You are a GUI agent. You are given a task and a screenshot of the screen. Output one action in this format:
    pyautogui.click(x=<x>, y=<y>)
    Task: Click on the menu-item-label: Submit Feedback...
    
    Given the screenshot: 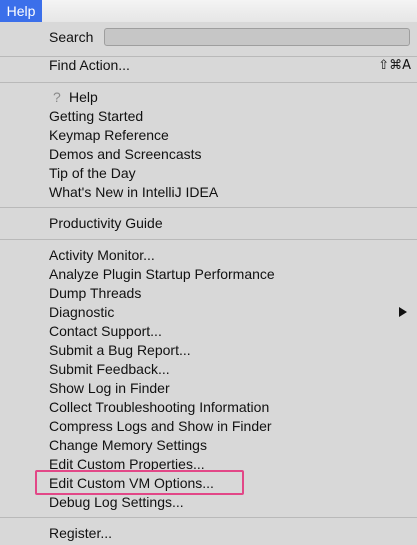 What is the action you would take?
    pyautogui.click(x=109, y=369)
    